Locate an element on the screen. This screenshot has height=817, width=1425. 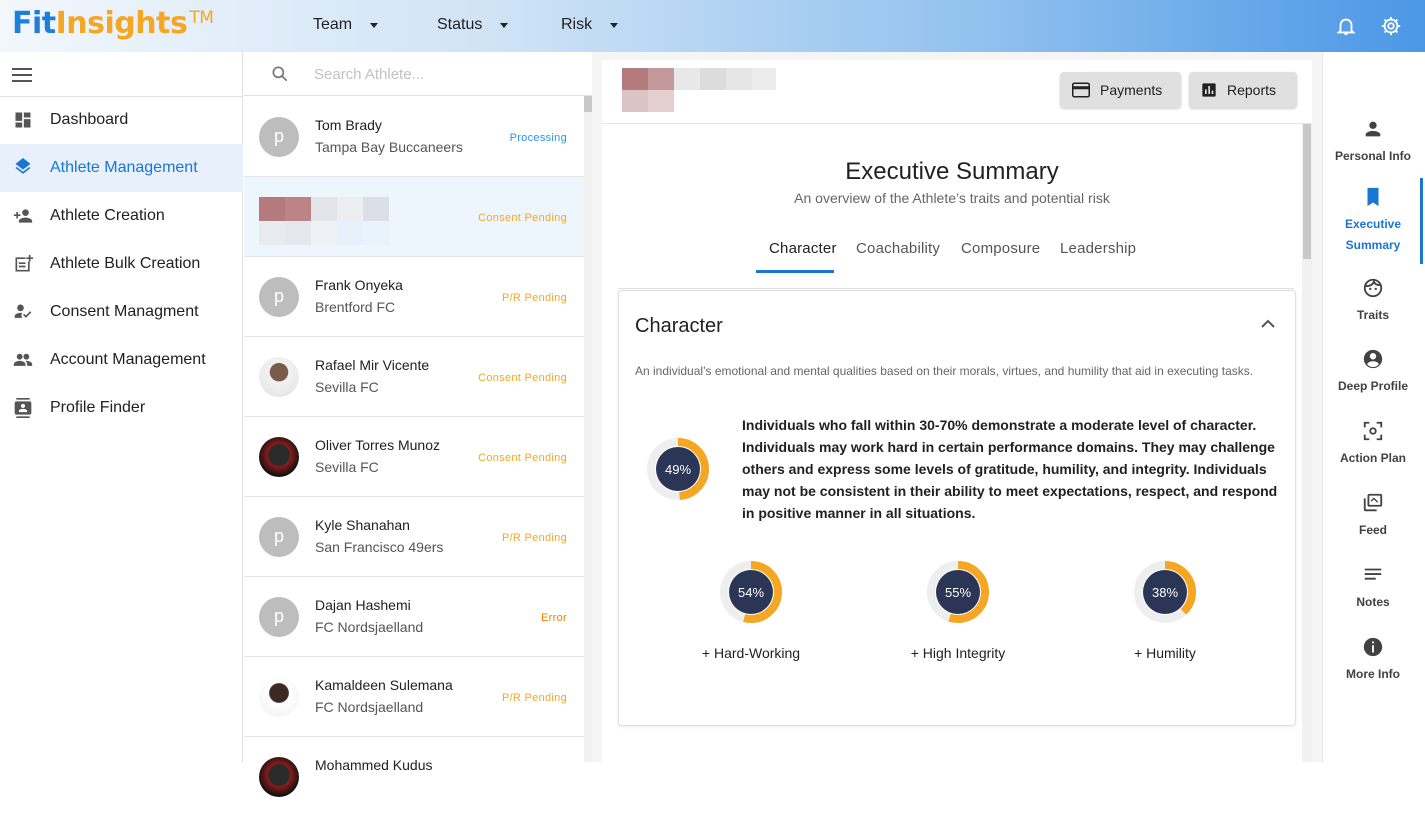
athlete-name: Oliver Torres Munoz is located at coordinates (378, 445).